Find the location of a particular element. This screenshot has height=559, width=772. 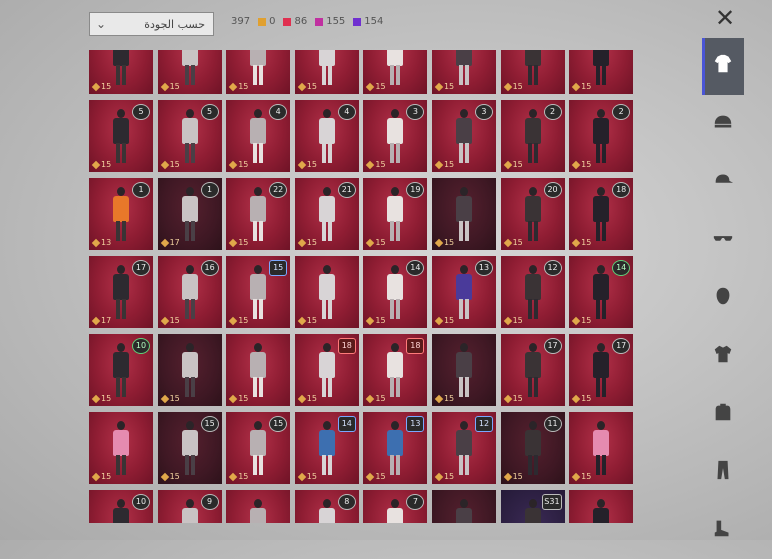

category-tab-glasses is located at coordinates (723, 240).